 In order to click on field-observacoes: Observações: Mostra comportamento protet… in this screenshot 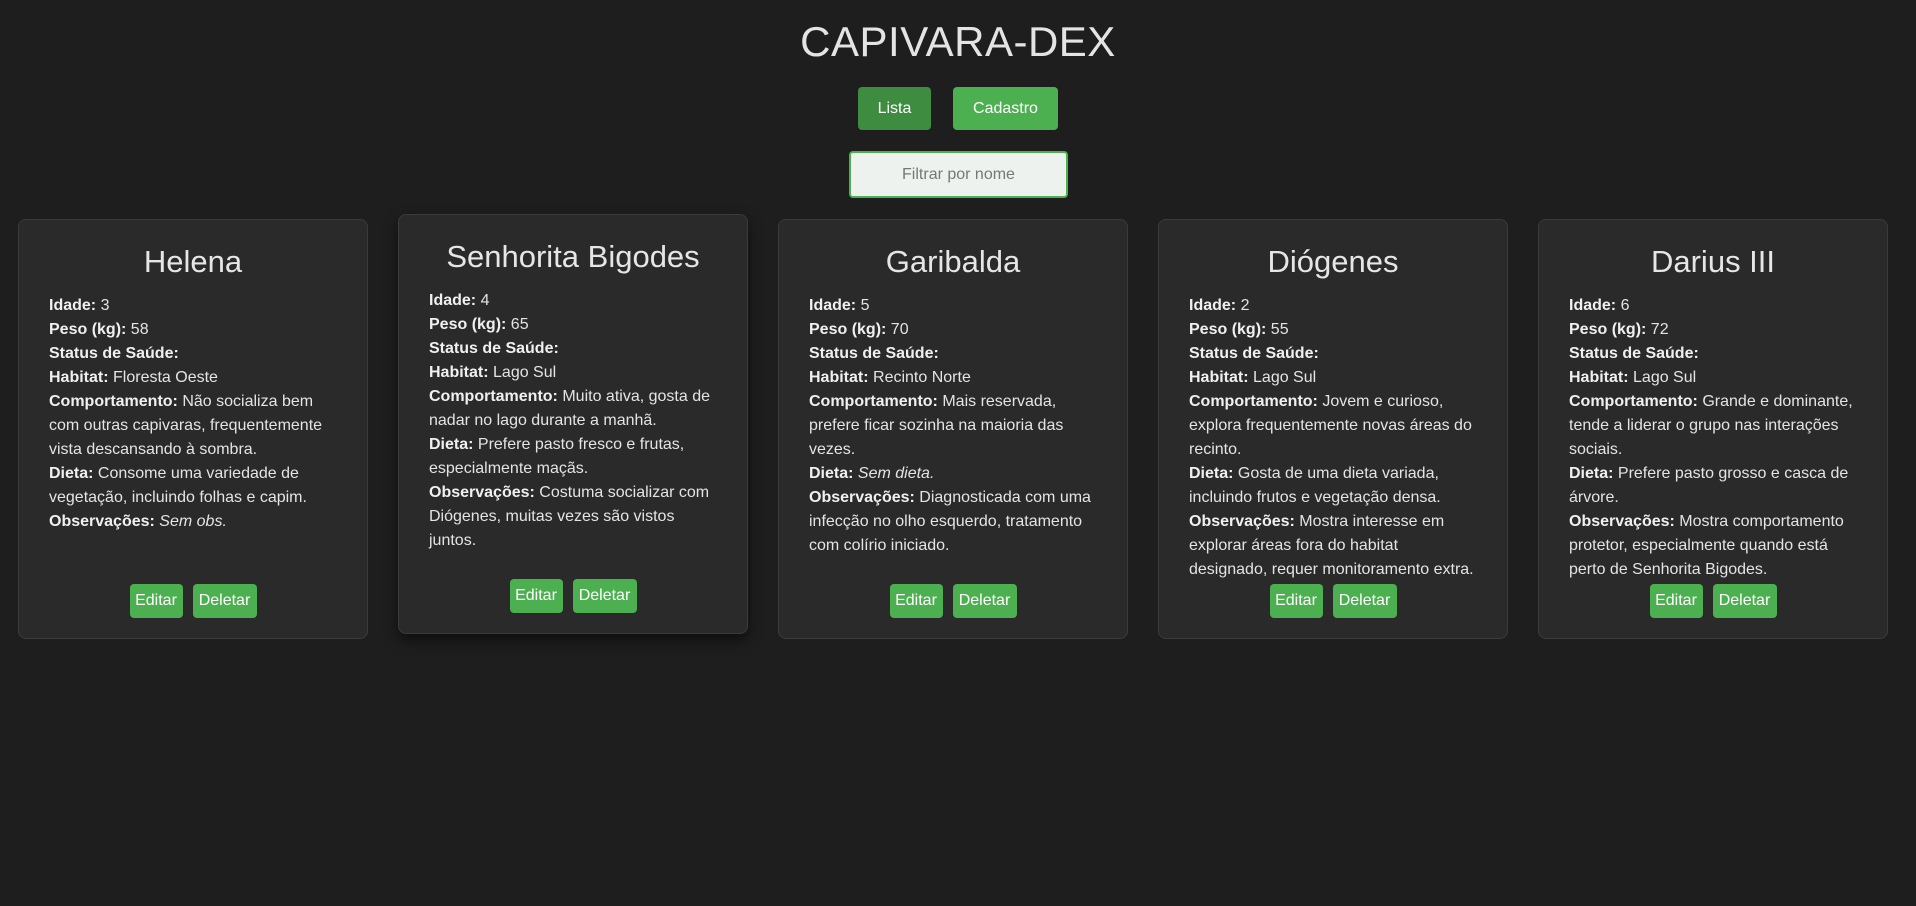, I will do `click(1706, 545)`.